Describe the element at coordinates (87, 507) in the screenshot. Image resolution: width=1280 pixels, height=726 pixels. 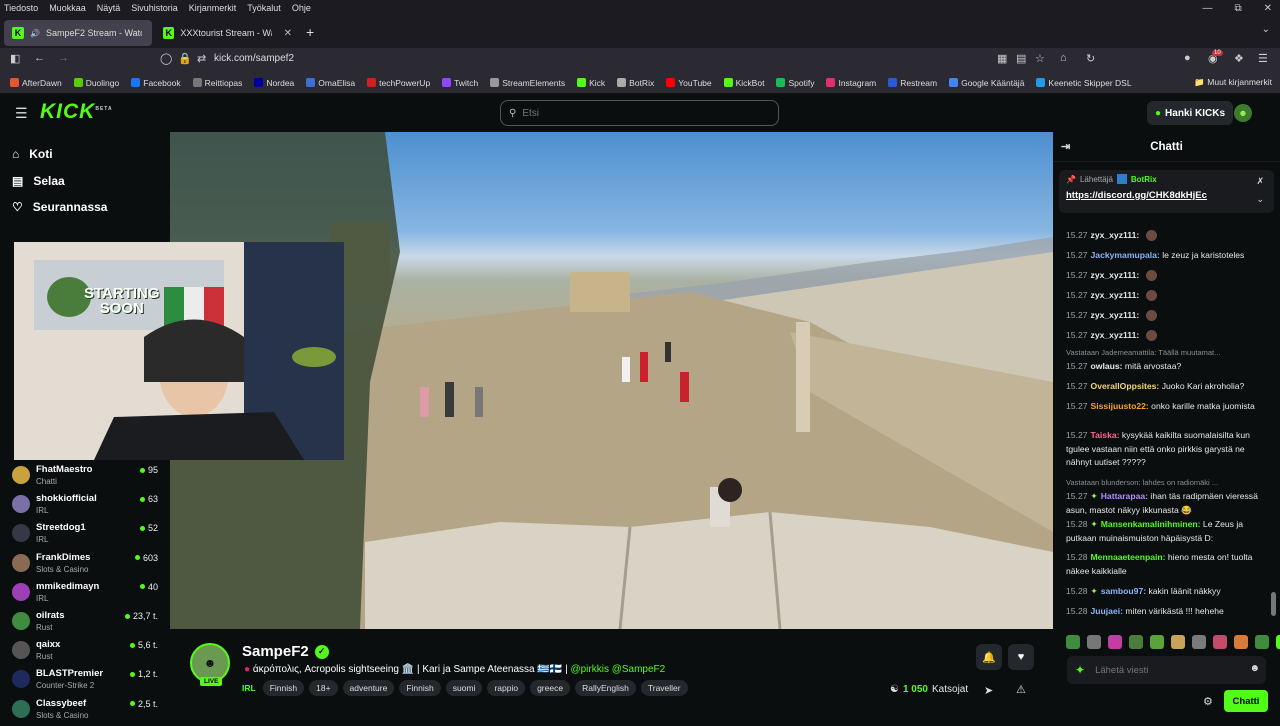
I see `sidebar-channel: shokkiofficial IRL 63` at that location.